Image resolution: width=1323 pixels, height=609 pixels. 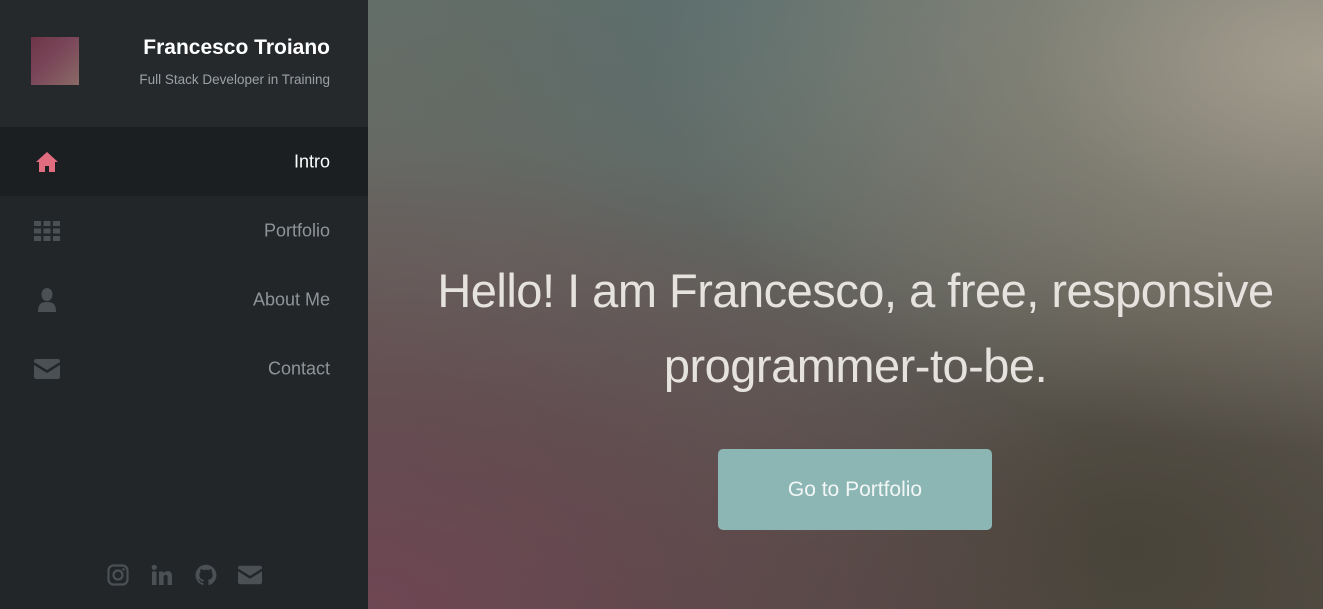 What do you see at coordinates (184, 575) in the screenshot?
I see `social-links` at bounding box center [184, 575].